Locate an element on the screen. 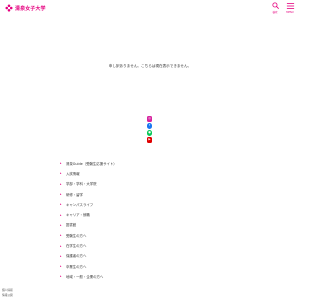 The image size is (320, 300). nav-link-label: 研修・留学 is located at coordinates (74, 194).